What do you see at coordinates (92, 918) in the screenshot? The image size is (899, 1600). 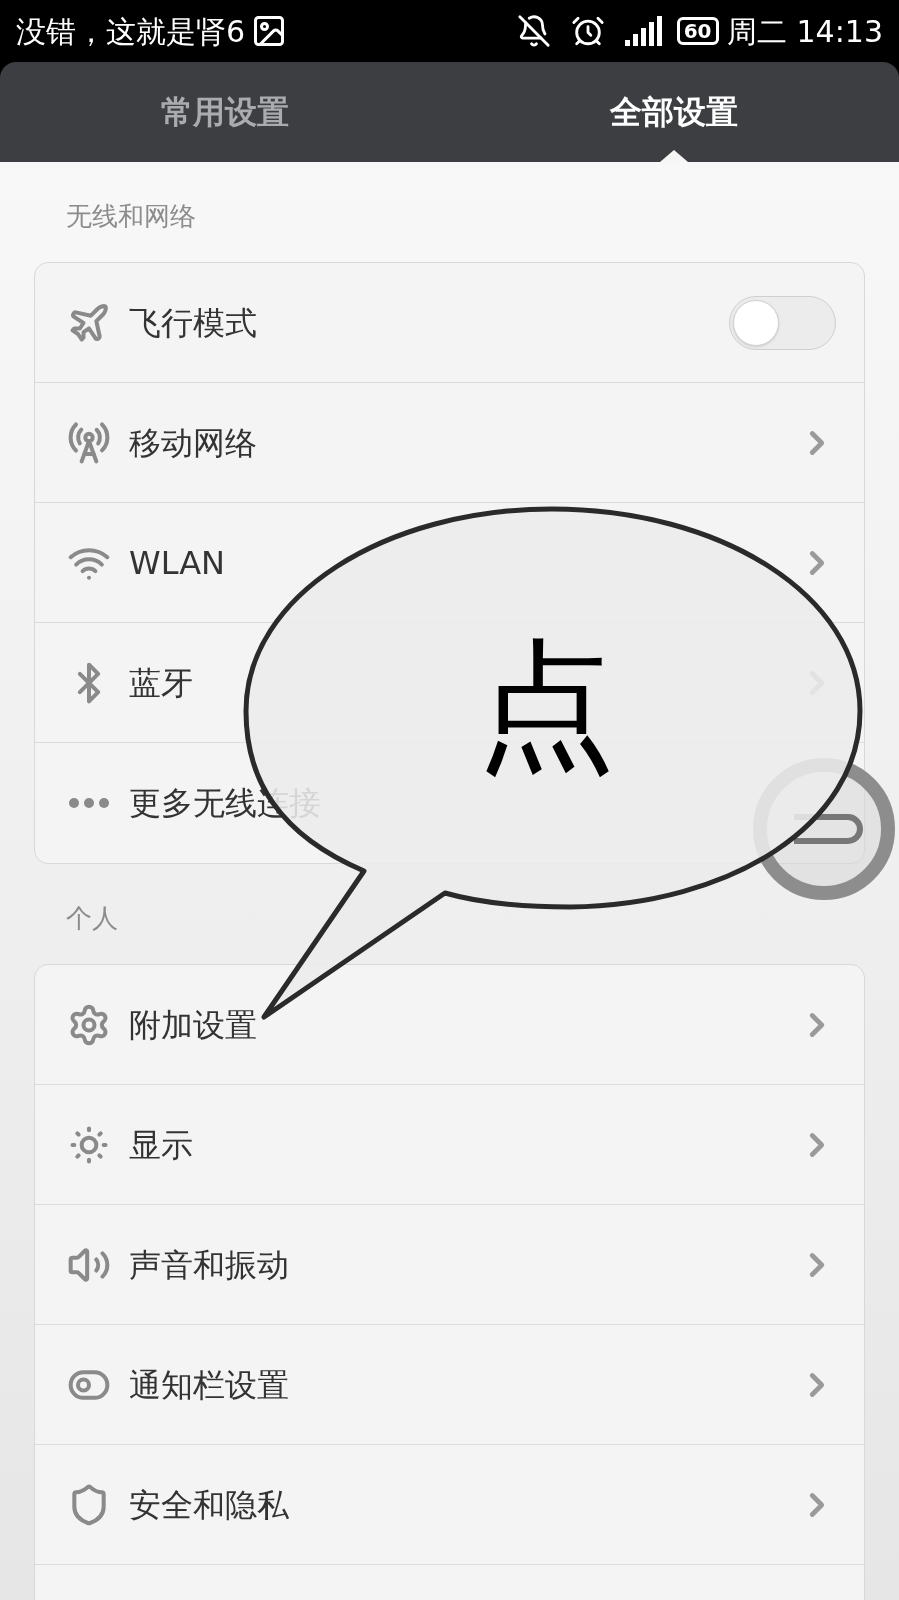 I see `section-header: 个人` at bounding box center [92, 918].